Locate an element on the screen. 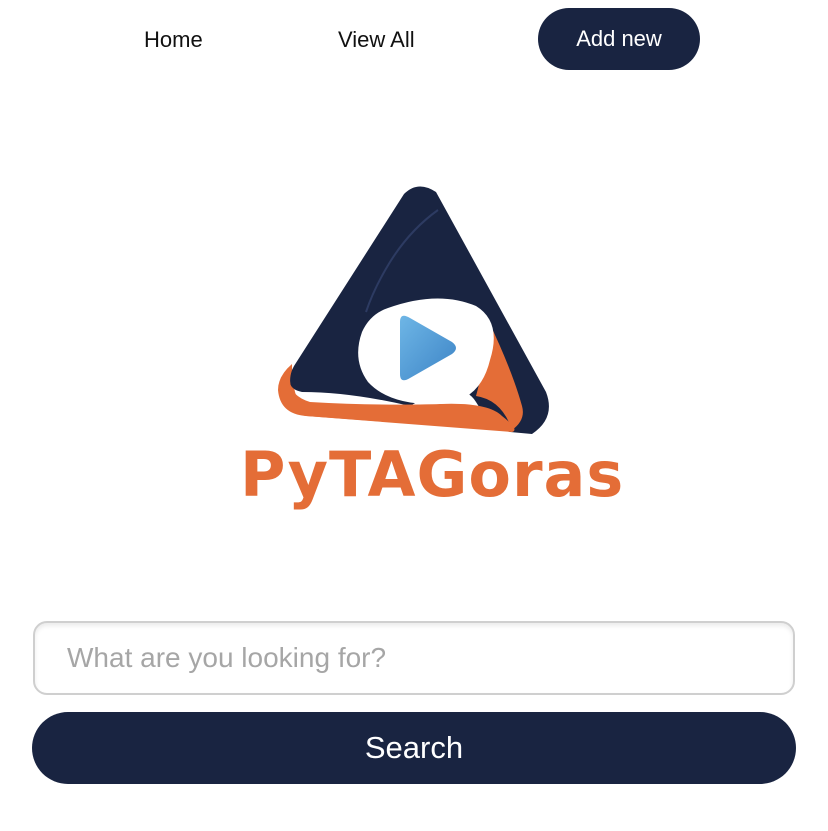  logo-wordmark: PyTAGoras is located at coordinates (432, 474).